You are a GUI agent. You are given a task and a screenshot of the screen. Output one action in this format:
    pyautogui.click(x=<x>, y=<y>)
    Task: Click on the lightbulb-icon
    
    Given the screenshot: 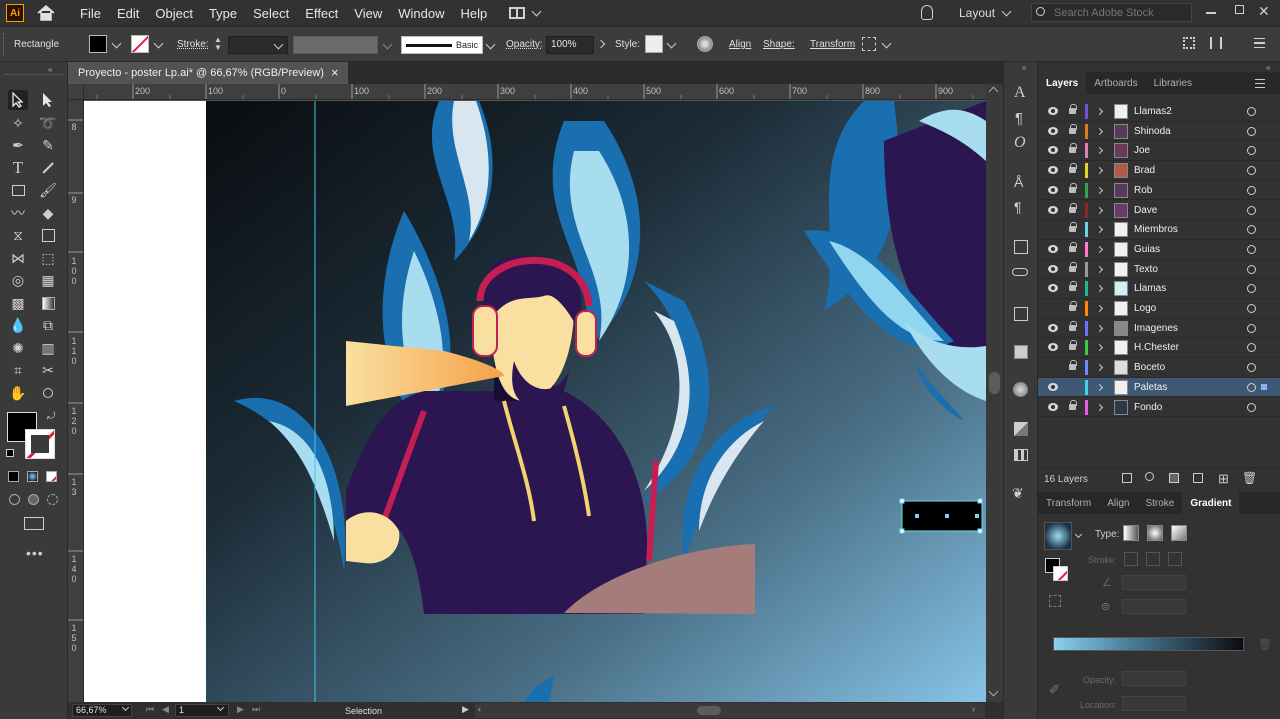 What is the action you would take?
    pyautogui.click(x=927, y=12)
    